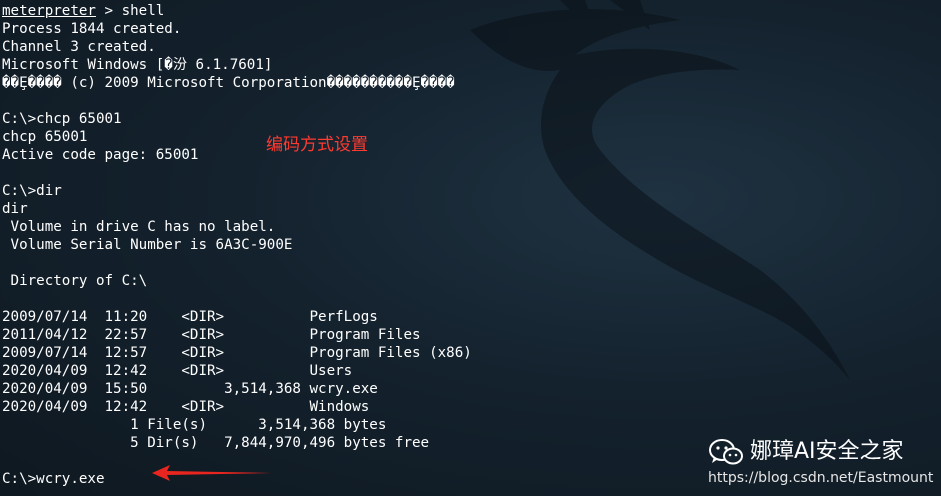  What do you see at coordinates (49, 11) in the screenshot?
I see `meterpreter-prompt: meterpreter` at bounding box center [49, 11].